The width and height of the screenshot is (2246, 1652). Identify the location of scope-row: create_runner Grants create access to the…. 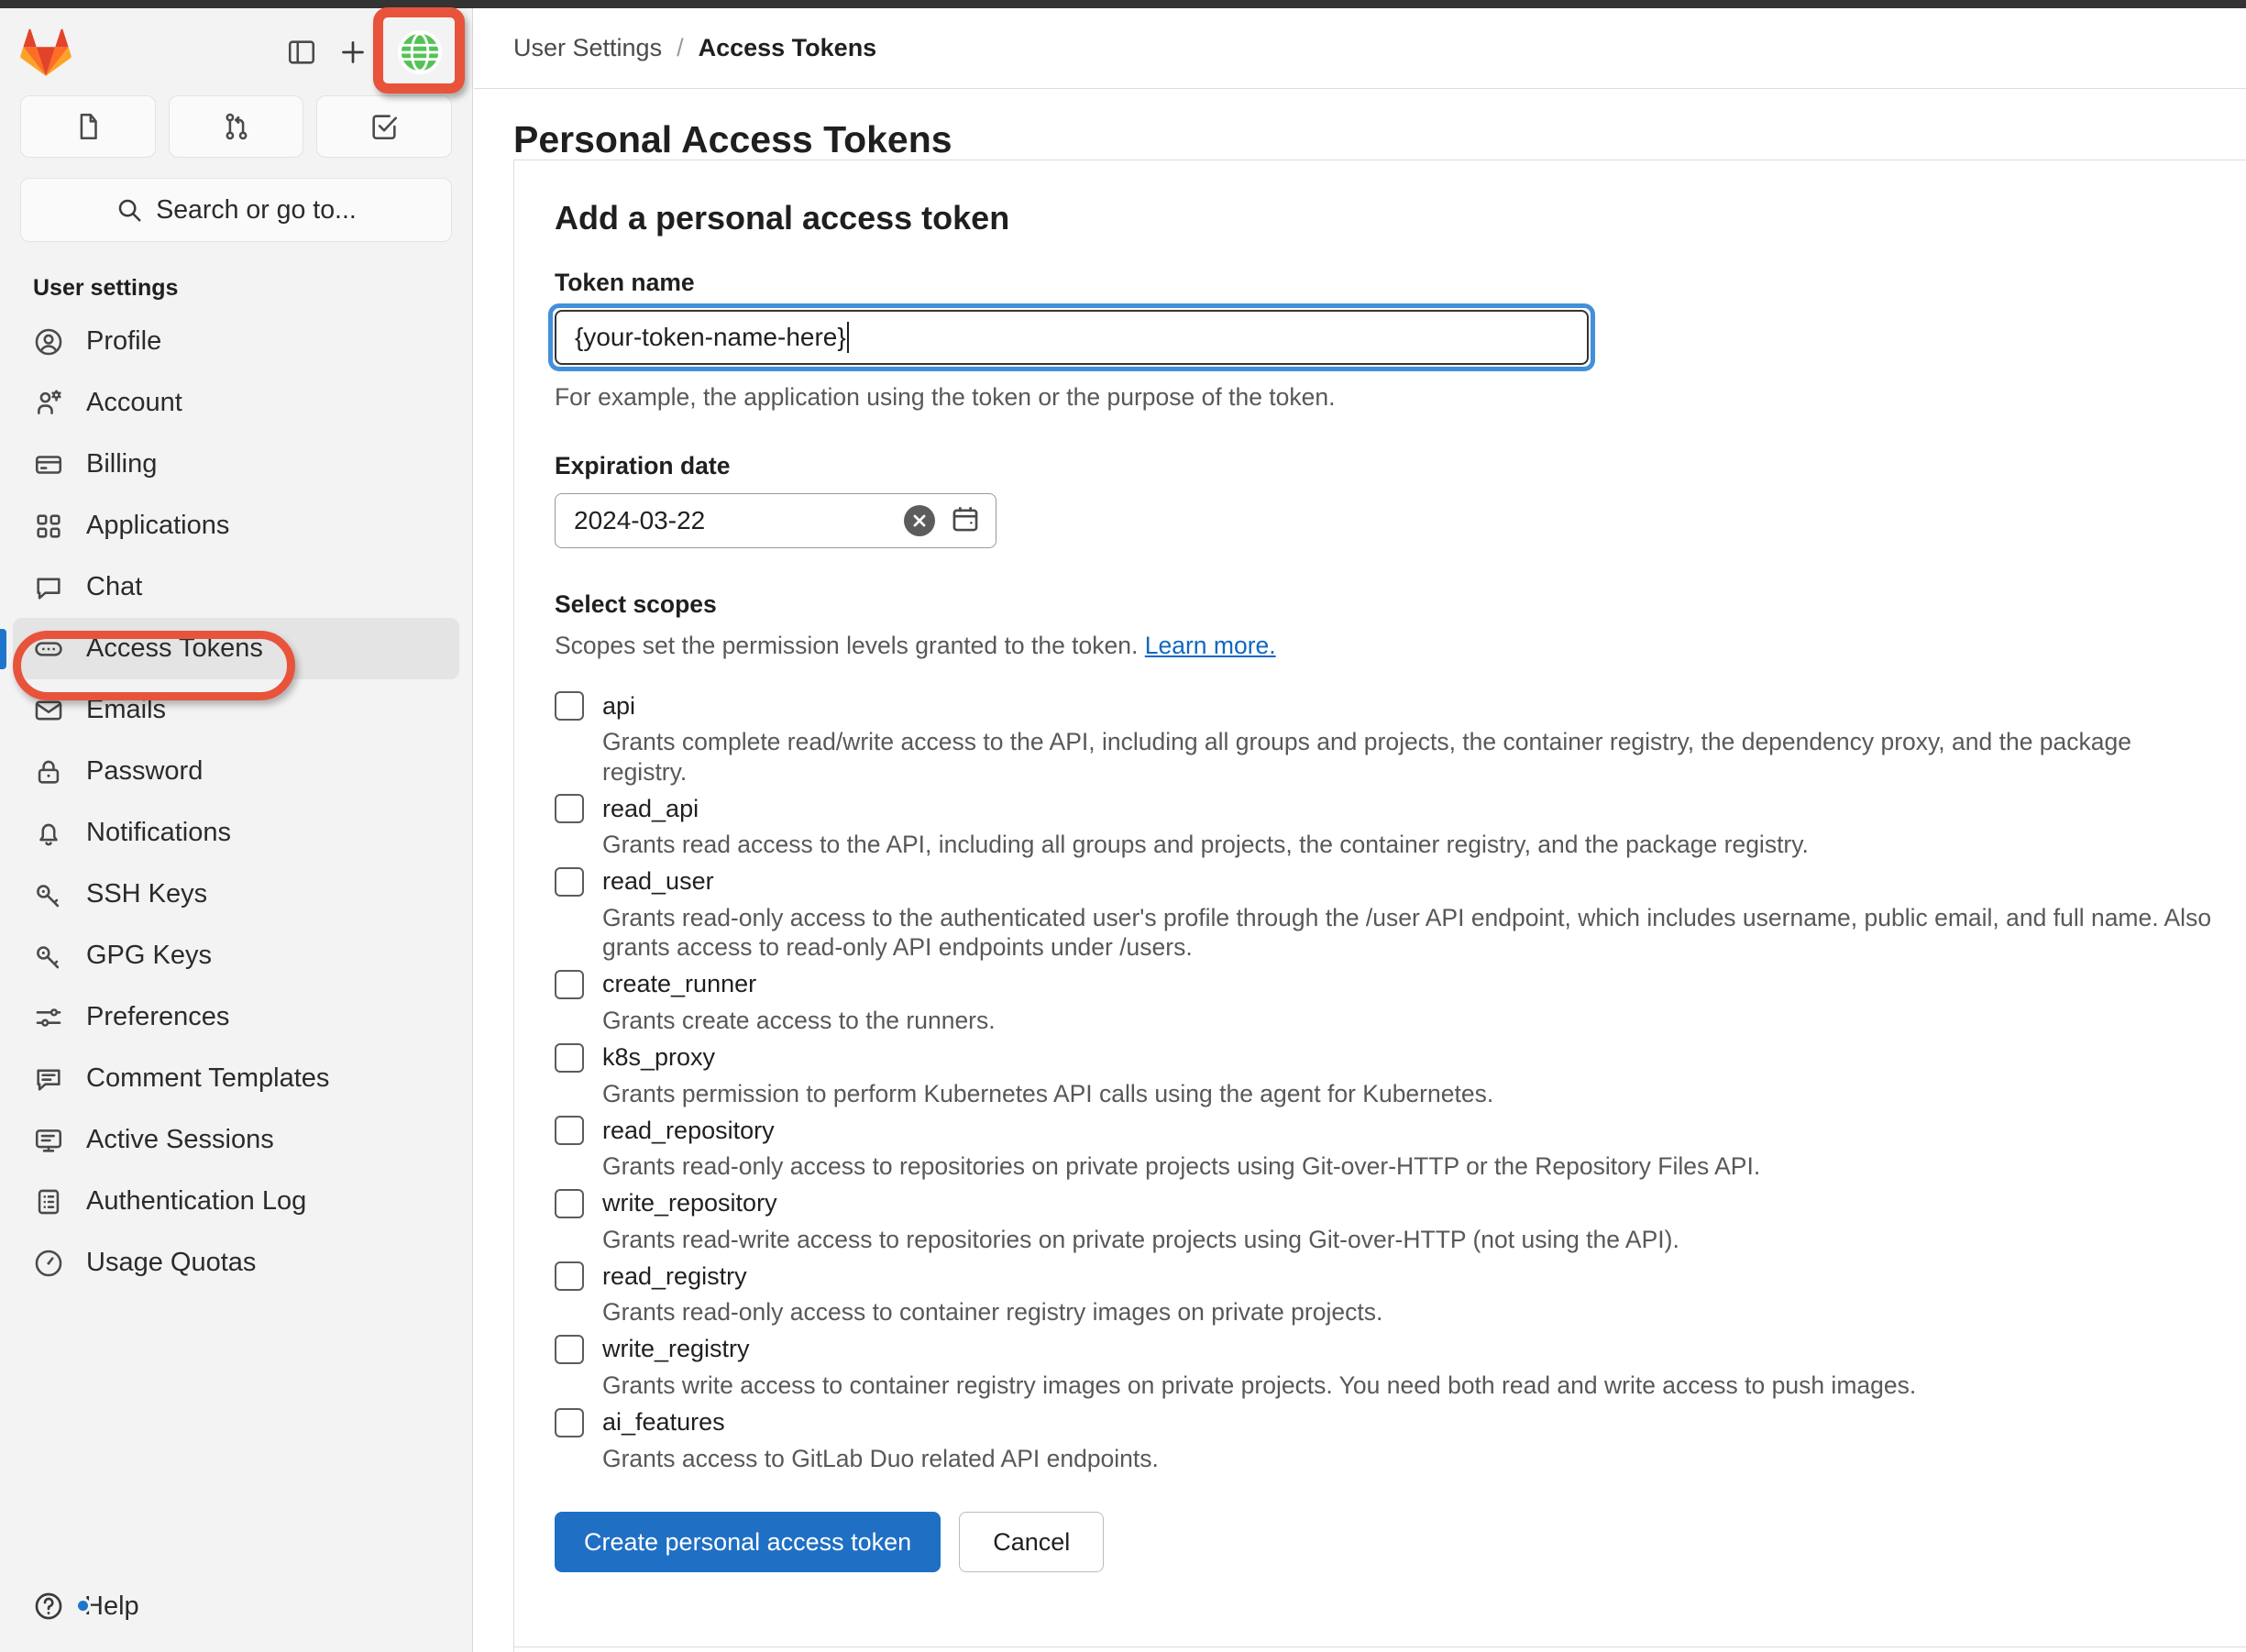
(1400, 1002).